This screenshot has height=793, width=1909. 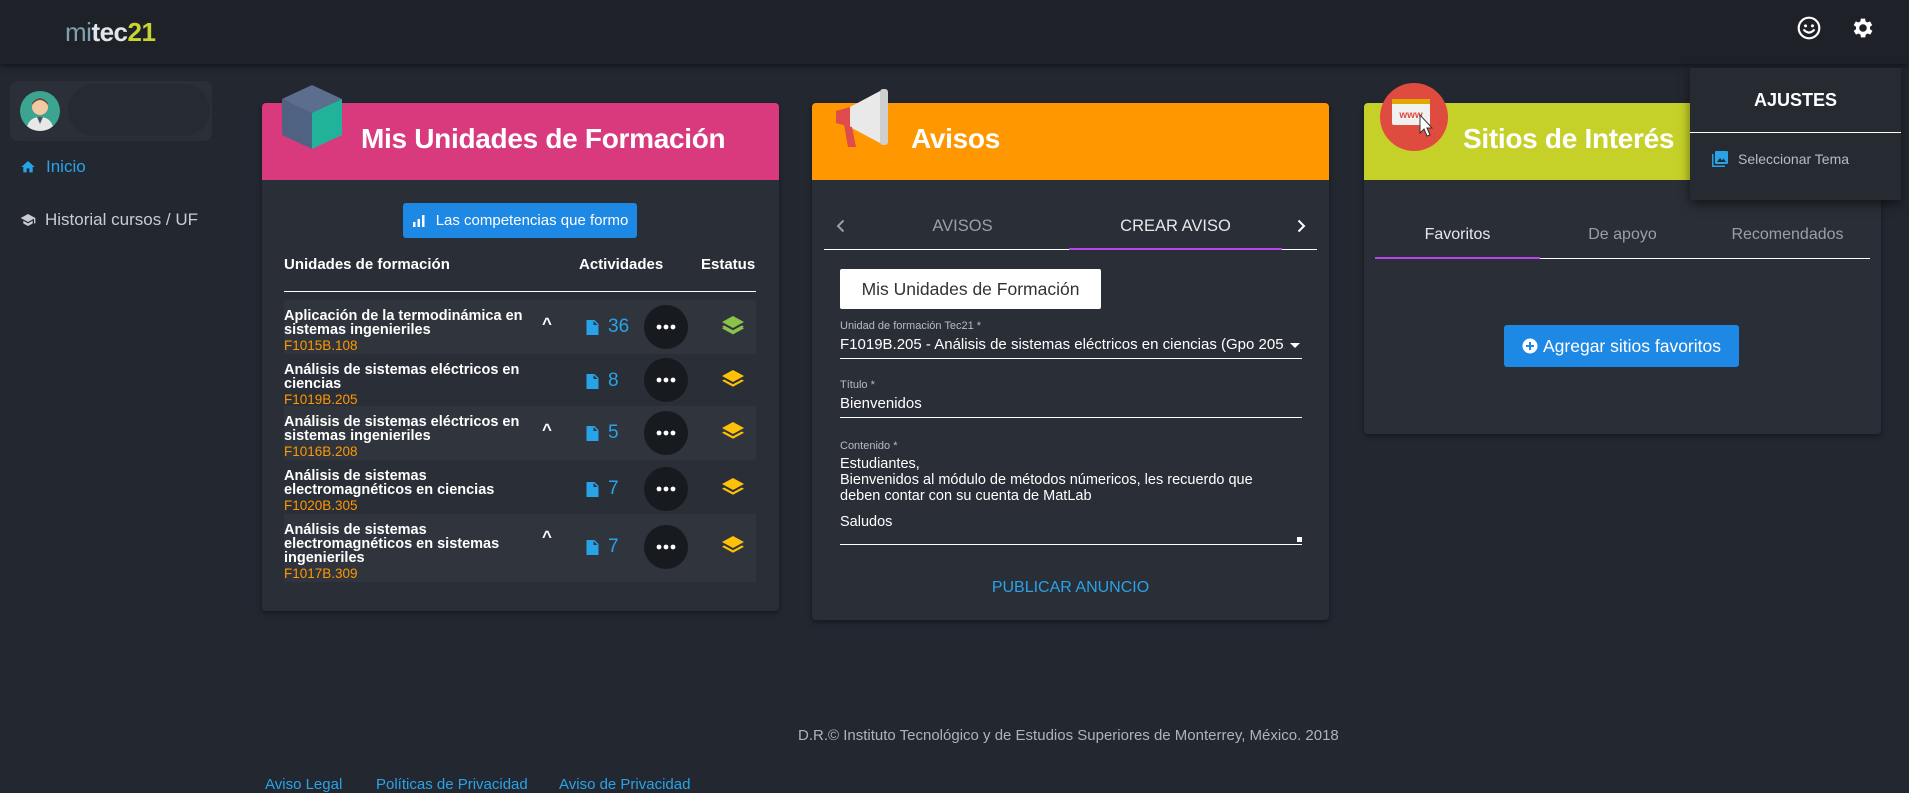 I want to click on uf-code: F1020B.305, so click(x=321, y=505).